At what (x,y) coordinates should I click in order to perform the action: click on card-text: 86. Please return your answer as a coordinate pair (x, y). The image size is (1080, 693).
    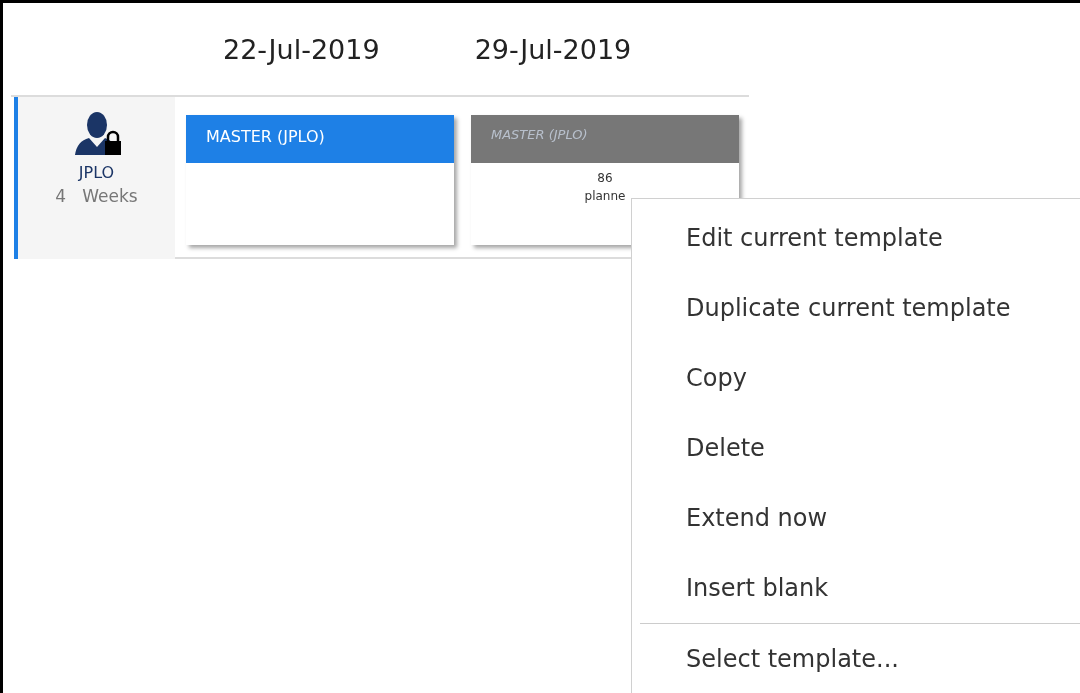
    Looking at the image, I should click on (605, 178).